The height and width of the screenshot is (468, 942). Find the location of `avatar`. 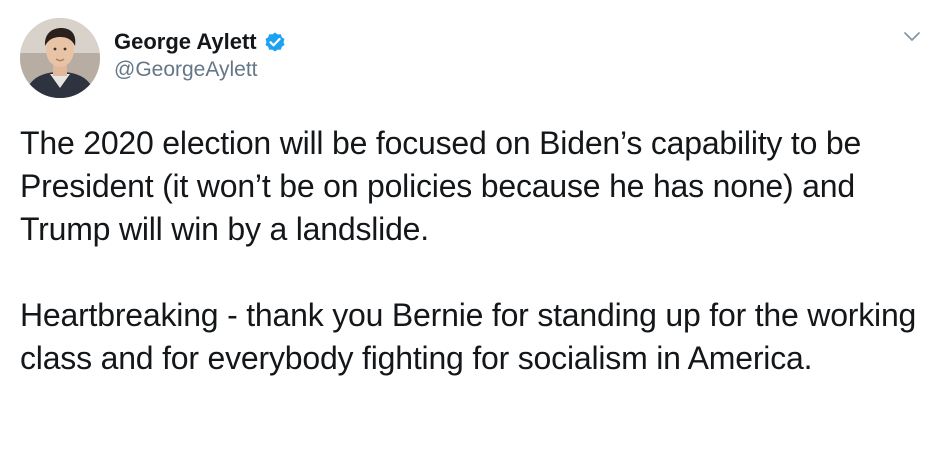

avatar is located at coordinates (60, 58).